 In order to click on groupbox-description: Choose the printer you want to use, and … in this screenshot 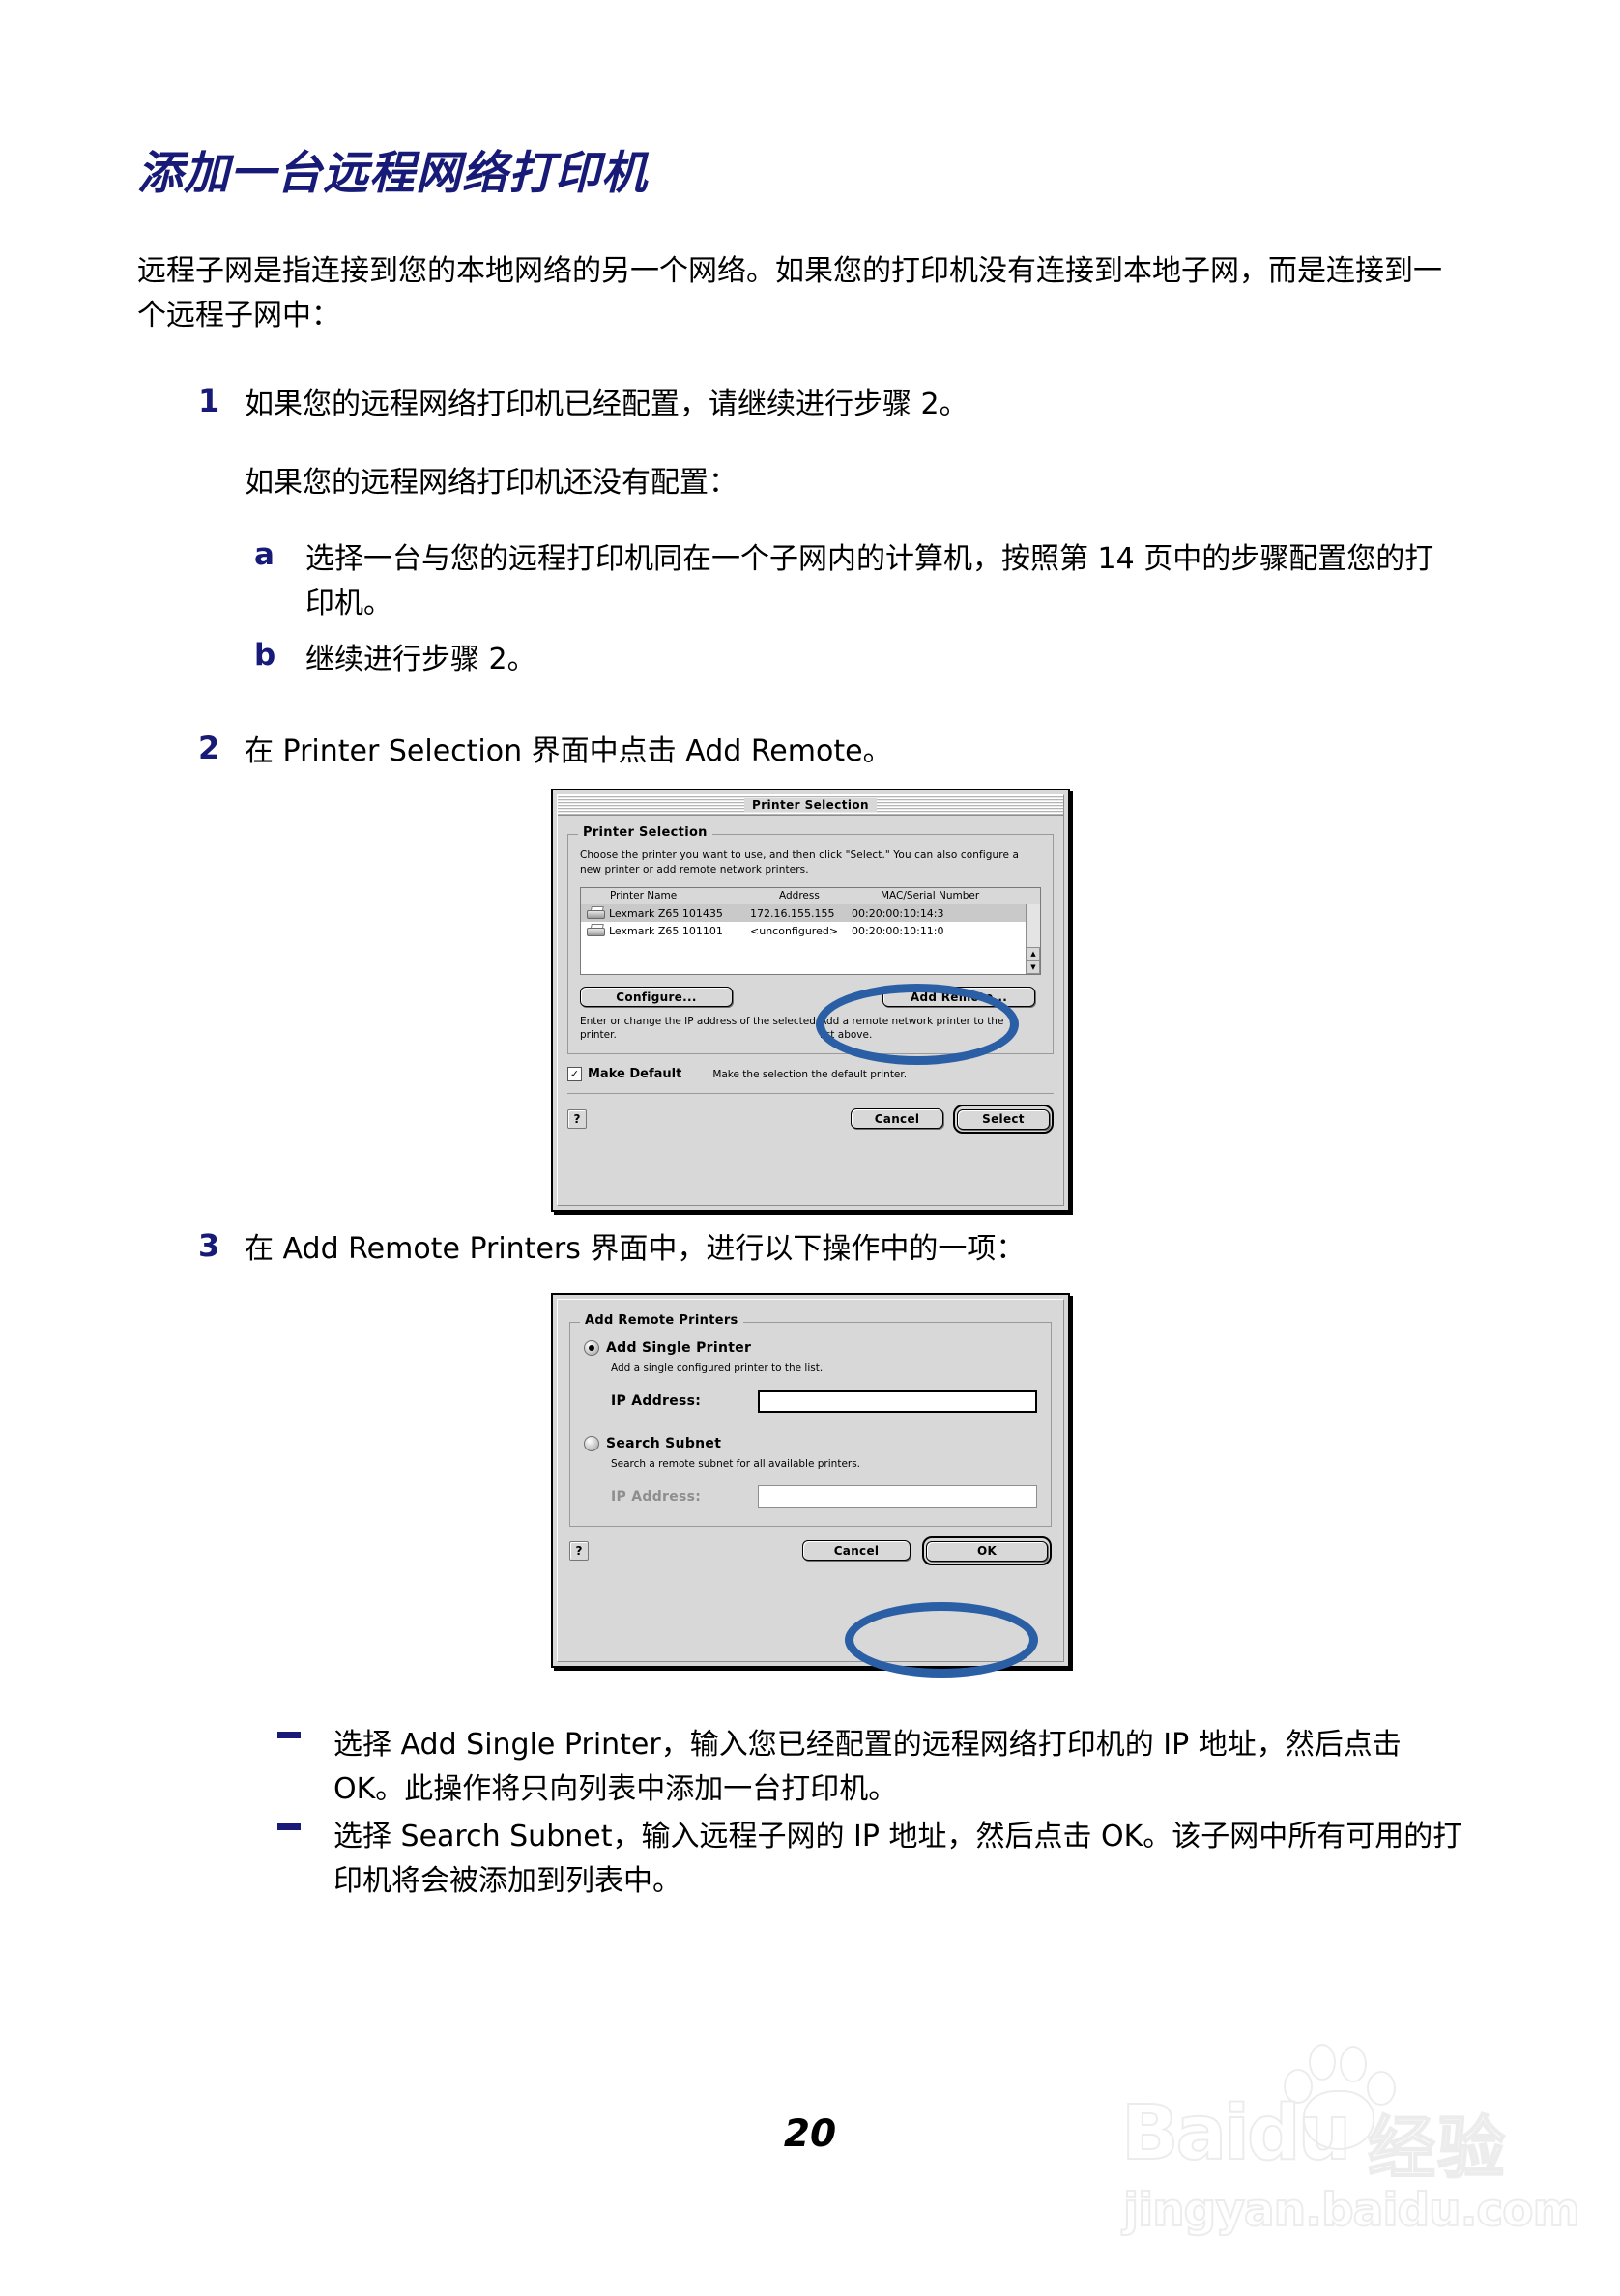, I will do `click(800, 862)`.